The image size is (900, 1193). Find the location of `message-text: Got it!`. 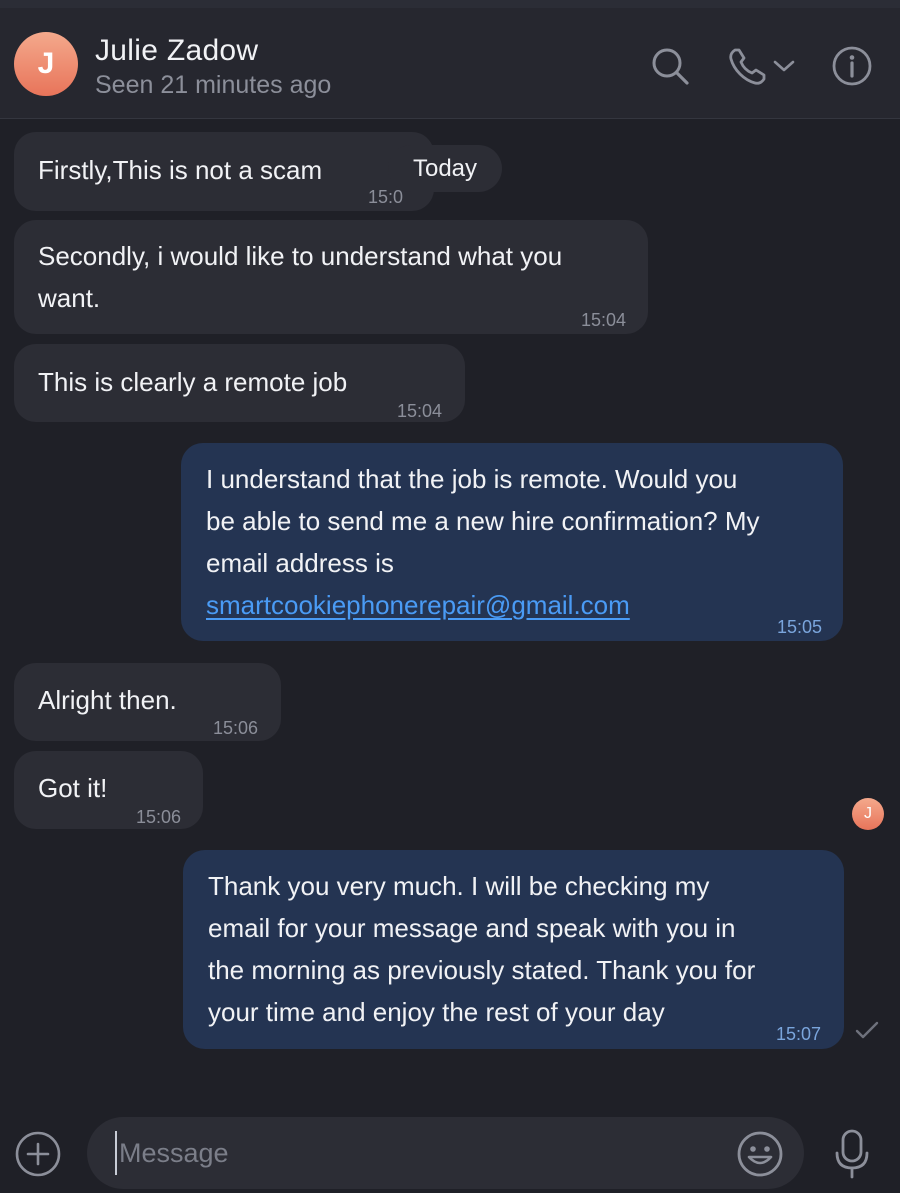

message-text: Got it! is located at coordinates (73, 788).